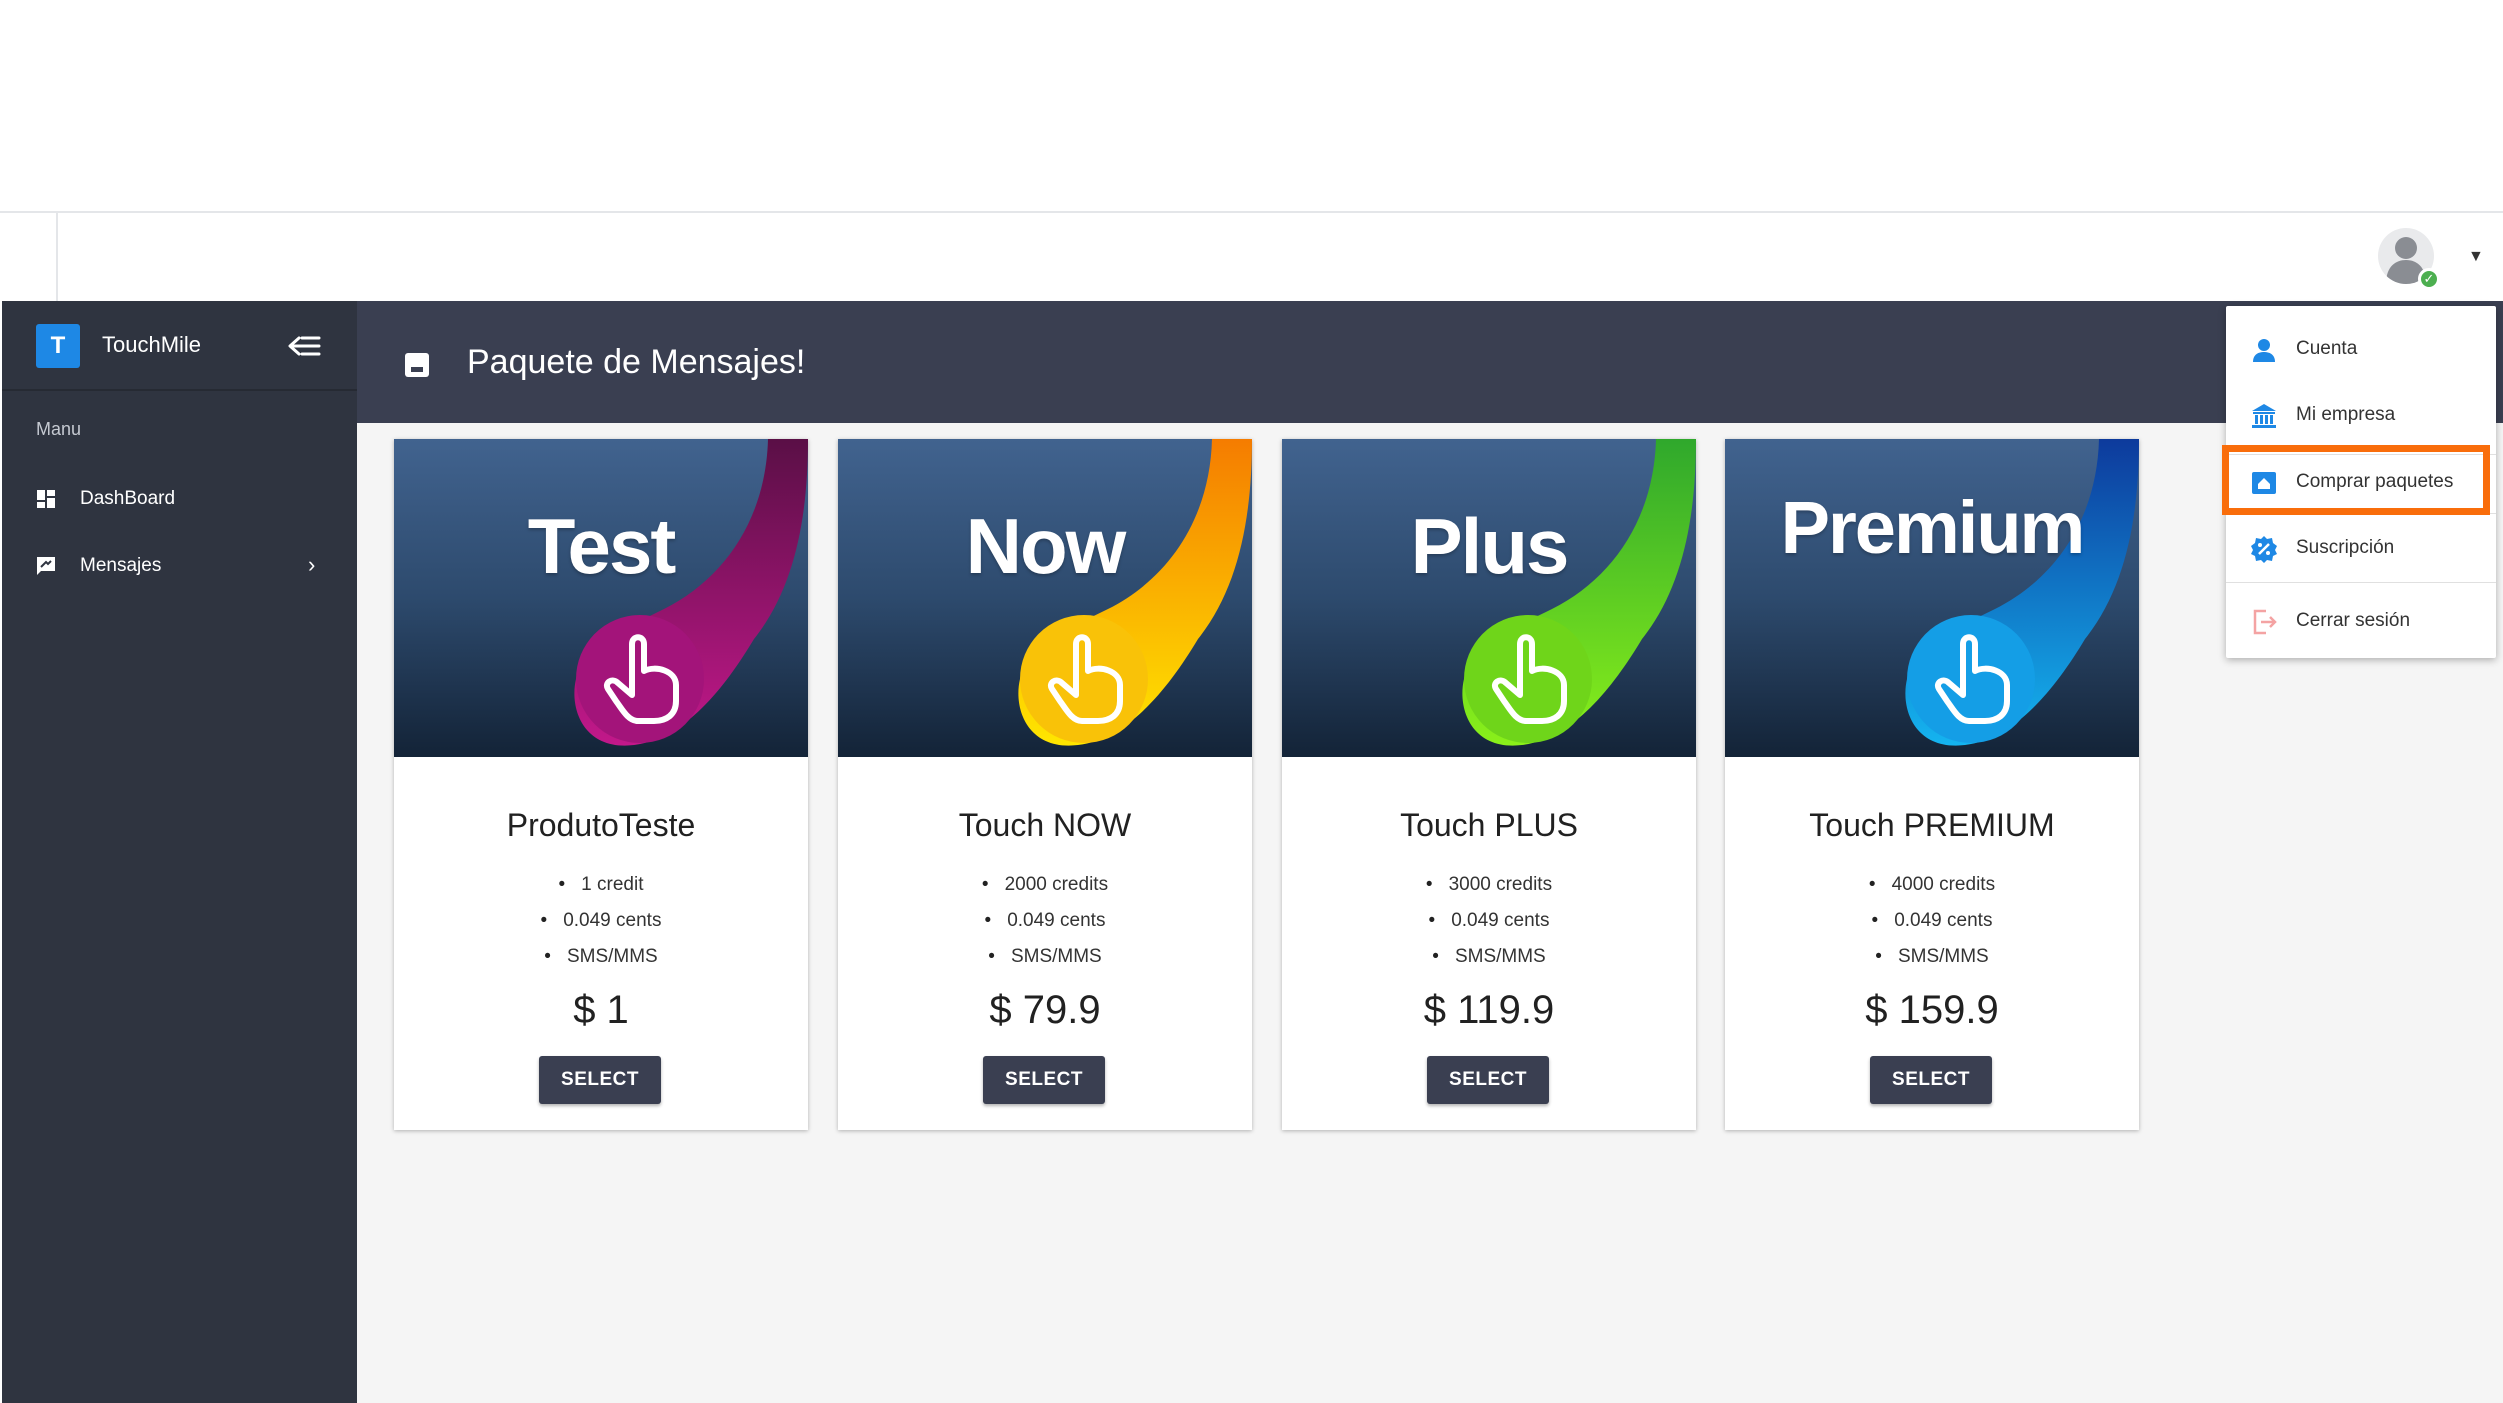  I want to click on top-header-bar, so click(1251, 256).